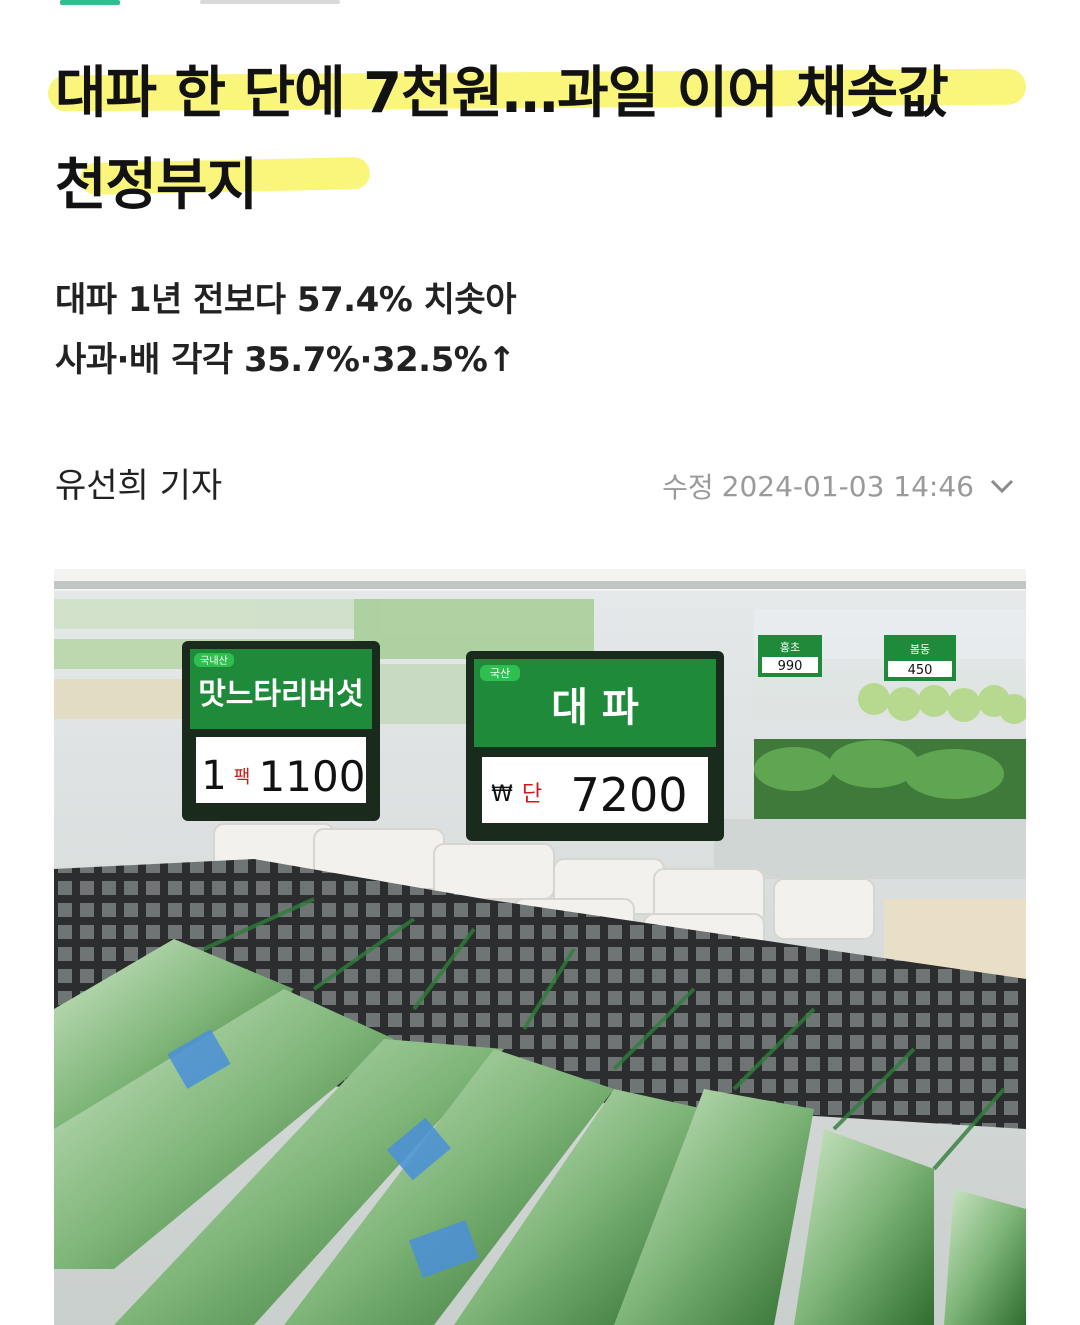  I want to click on sign-right-name: 대 파, so click(595, 708).